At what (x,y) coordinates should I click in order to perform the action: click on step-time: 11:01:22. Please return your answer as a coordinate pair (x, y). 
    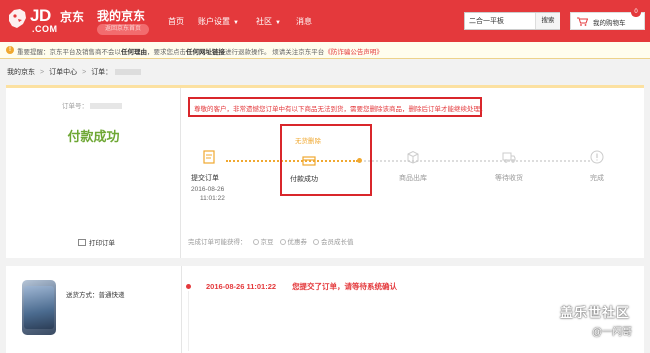
    Looking at the image, I should click on (212, 198).